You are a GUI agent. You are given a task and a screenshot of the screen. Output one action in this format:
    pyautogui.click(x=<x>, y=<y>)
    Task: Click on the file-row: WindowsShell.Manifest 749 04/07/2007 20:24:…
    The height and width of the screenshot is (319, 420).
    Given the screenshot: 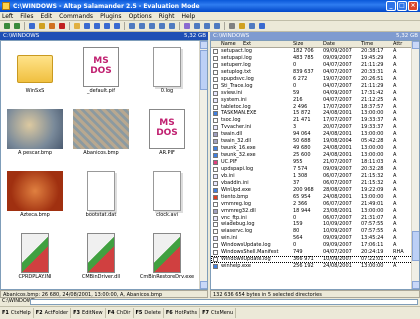 What is the action you would take?
    pyautogui.click(x=312, y=252)
    